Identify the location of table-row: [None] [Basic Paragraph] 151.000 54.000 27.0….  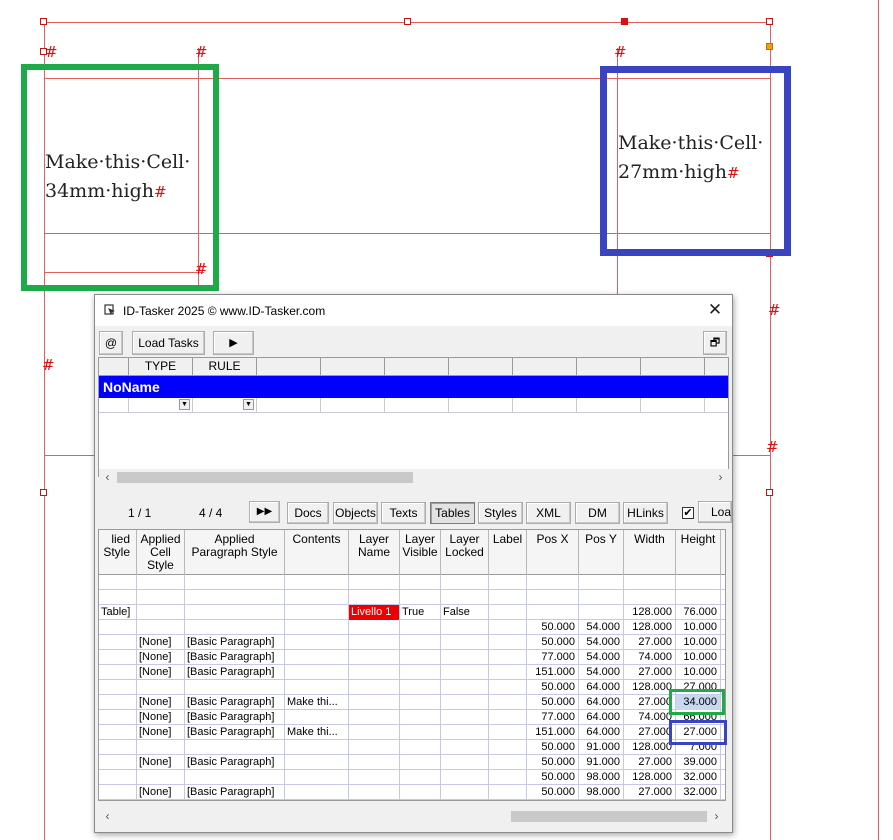
(412, 672).